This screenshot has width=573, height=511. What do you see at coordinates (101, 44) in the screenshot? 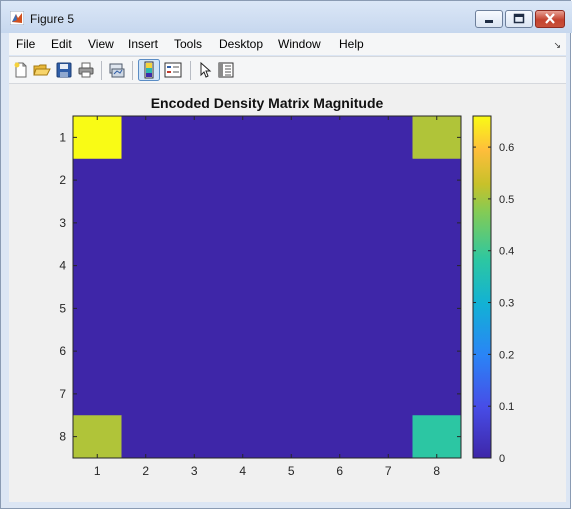
I see `menu-view: View` at bounding box center [101, 44].